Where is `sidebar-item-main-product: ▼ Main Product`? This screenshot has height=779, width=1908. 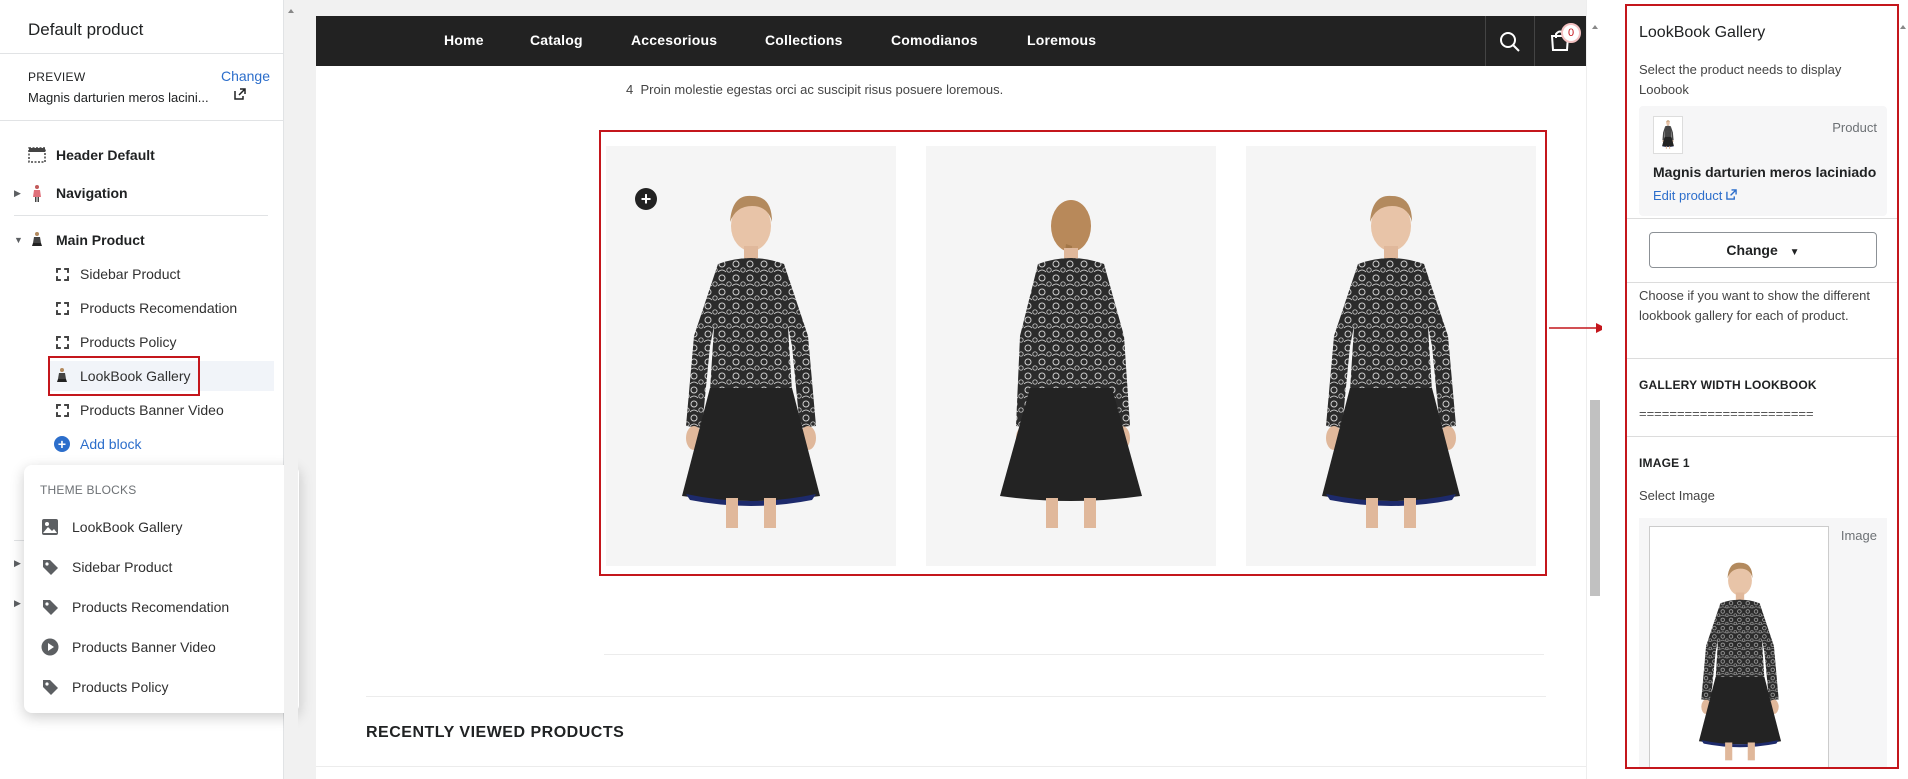 sidebar-item-main-product: ▼ Main Product is located at coordinates (142, 240).